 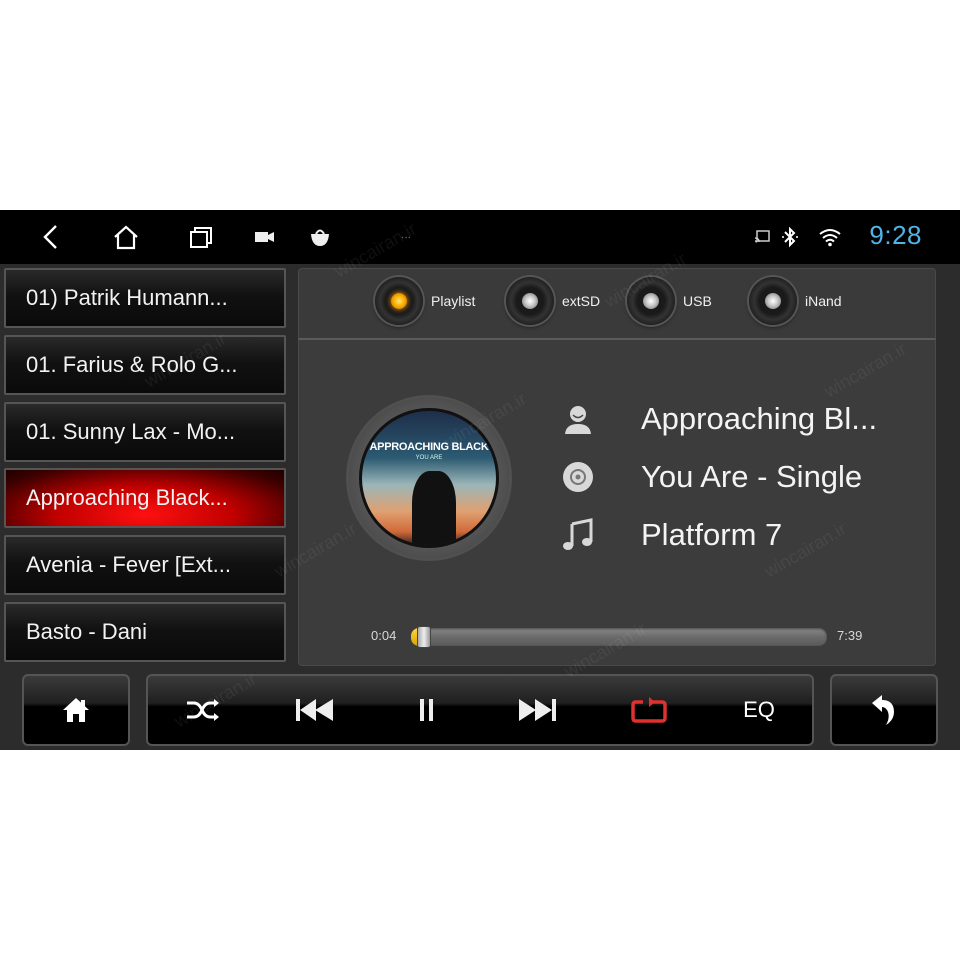 I want to click on source-label: iNand, so click(x=823, y=301).